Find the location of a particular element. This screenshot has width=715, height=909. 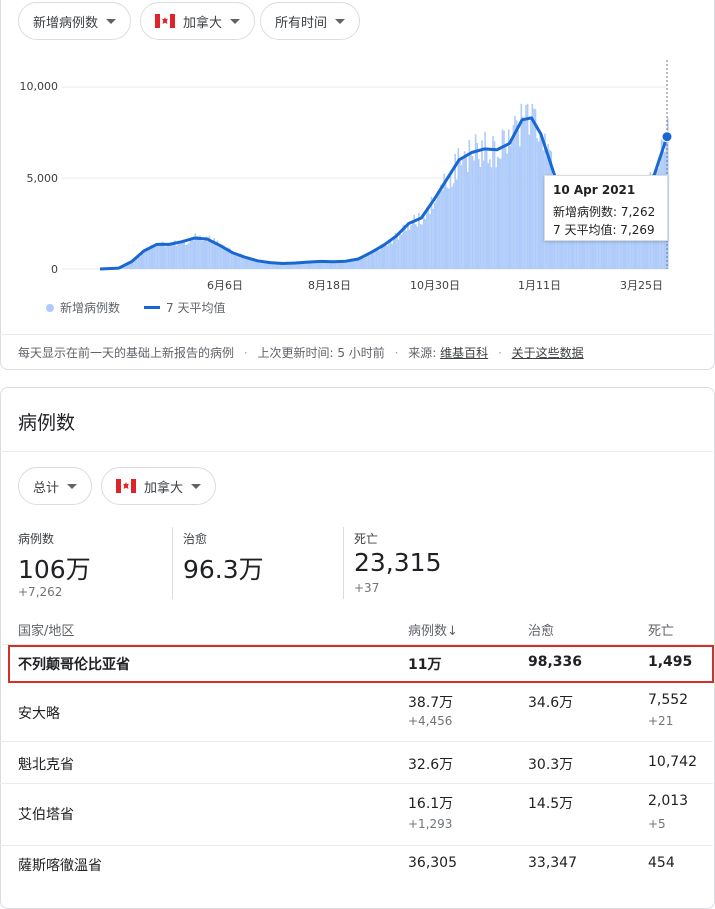

row-cases: 16.1万 is located at coordinates (430, 803).